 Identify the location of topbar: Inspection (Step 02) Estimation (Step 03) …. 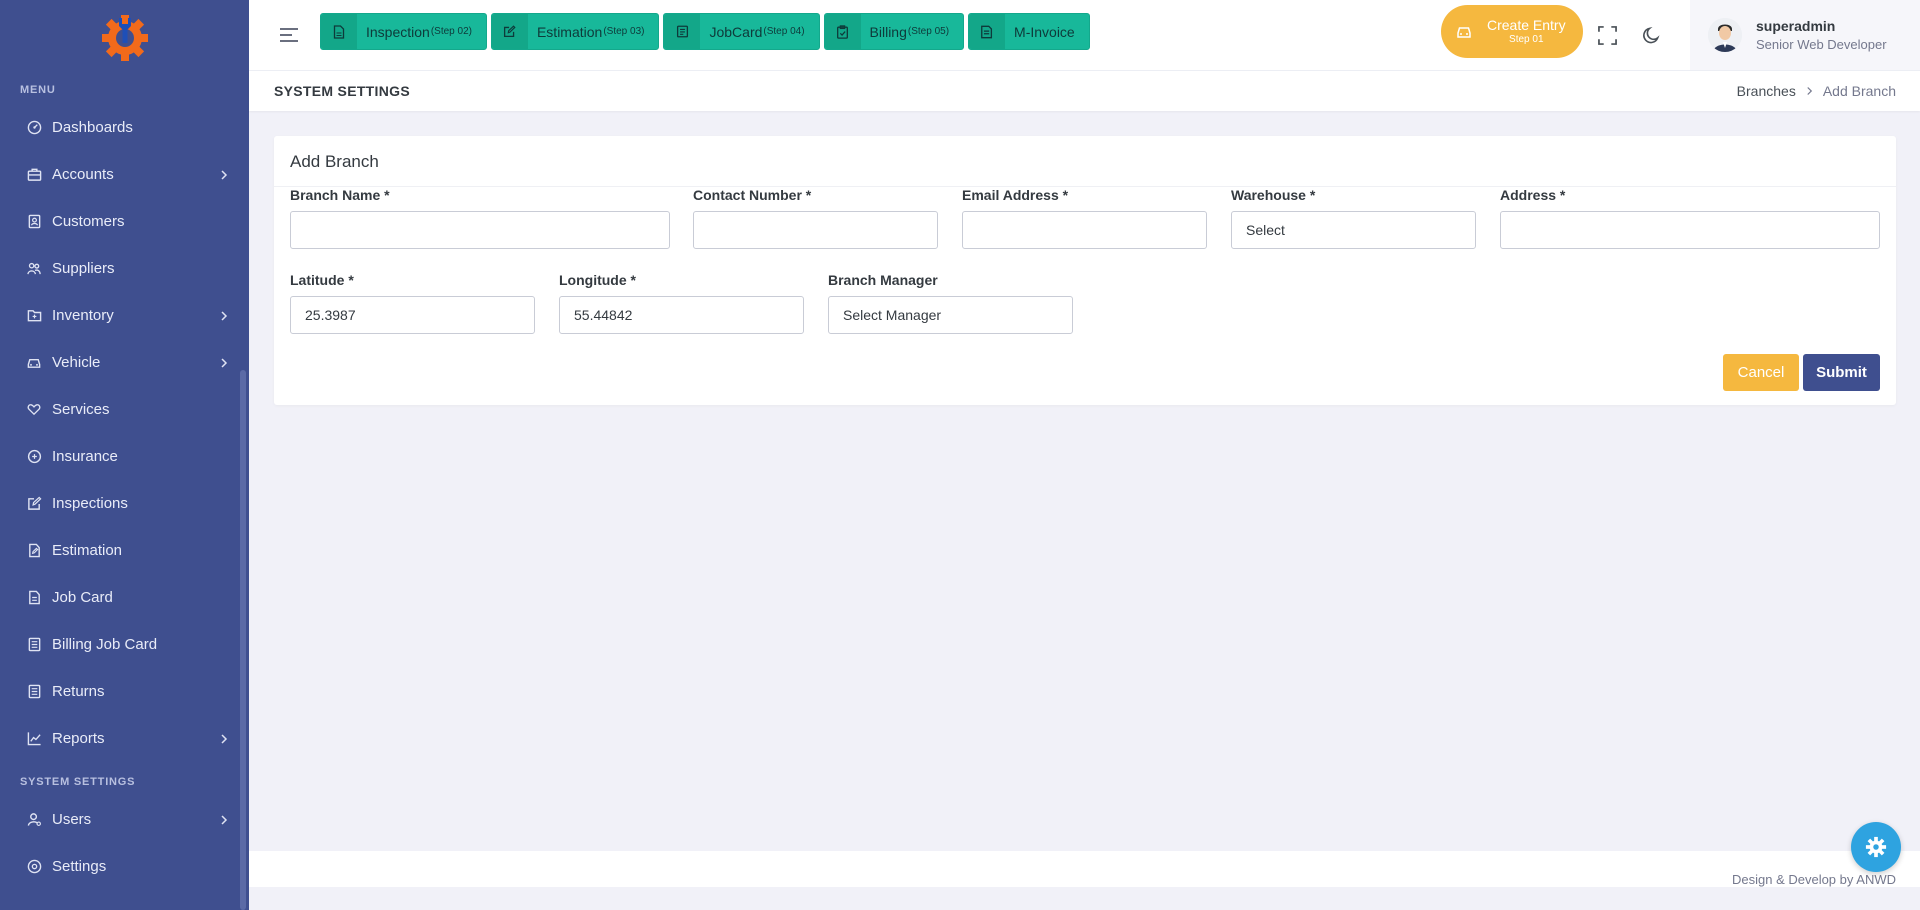
(1084, 35).